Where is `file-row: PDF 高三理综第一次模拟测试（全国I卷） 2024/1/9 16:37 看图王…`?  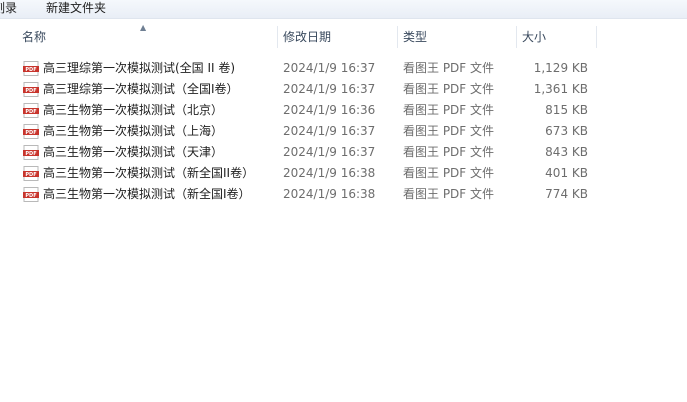
file-row: PDF 高三理综第一次模拟测试（全国I卷） 2024/1/9 16:37 看图王… is located at coordinates (343, 89).